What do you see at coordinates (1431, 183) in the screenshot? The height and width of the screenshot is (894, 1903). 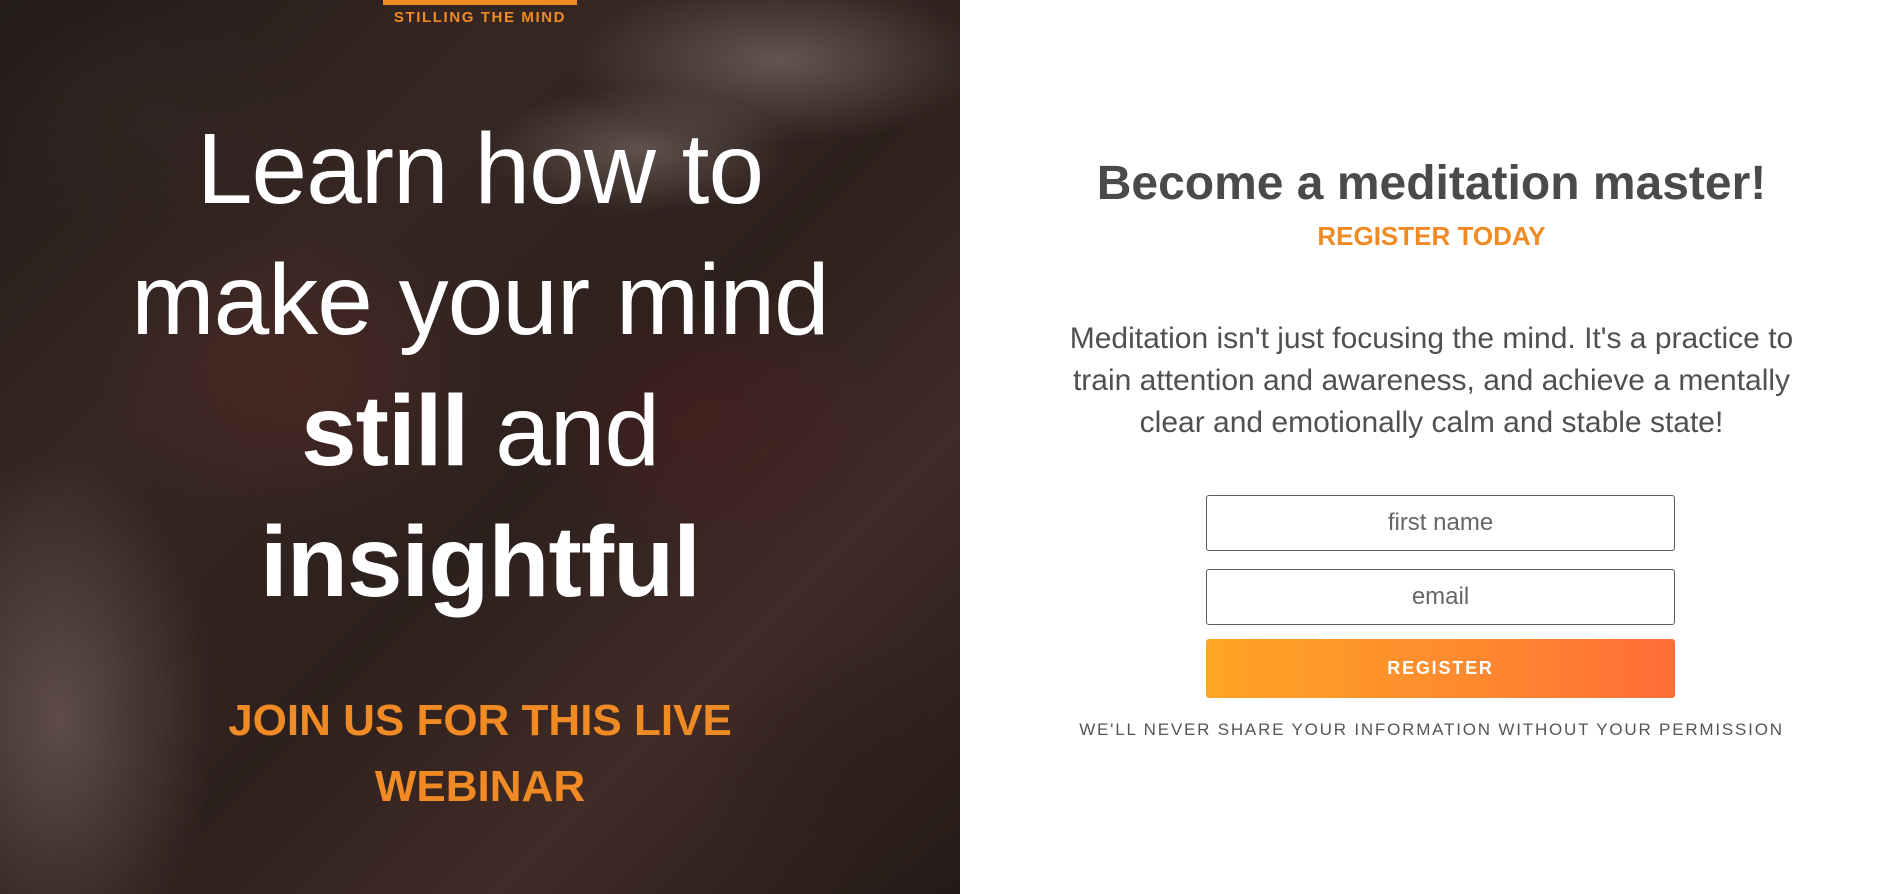 I see `panel-title: Become a meditation master!` at bounding box center [1431, 183].